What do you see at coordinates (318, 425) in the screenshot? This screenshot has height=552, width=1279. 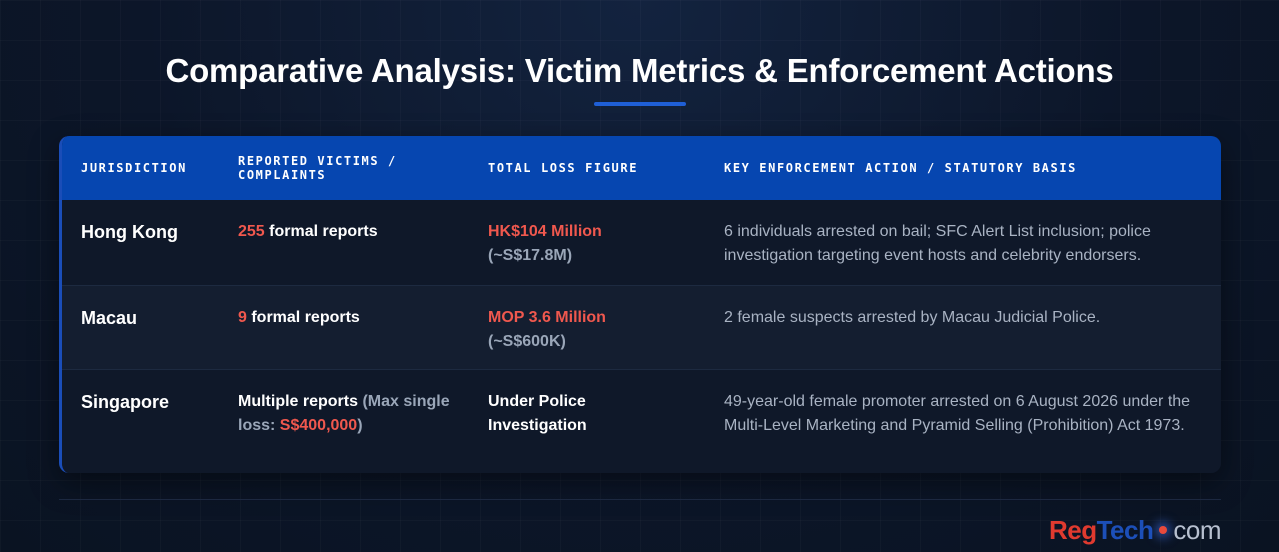 I see `victims-note-amount: S$400,000` at bounding box center [318, 425].